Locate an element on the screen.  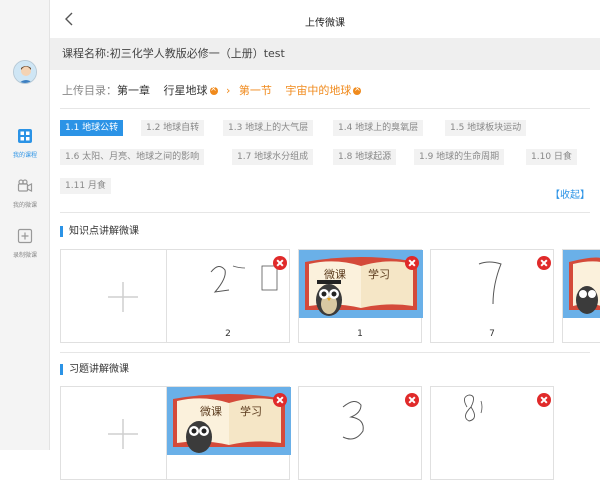
top-bar: 上传微课 is located at coordinates (325, 19).